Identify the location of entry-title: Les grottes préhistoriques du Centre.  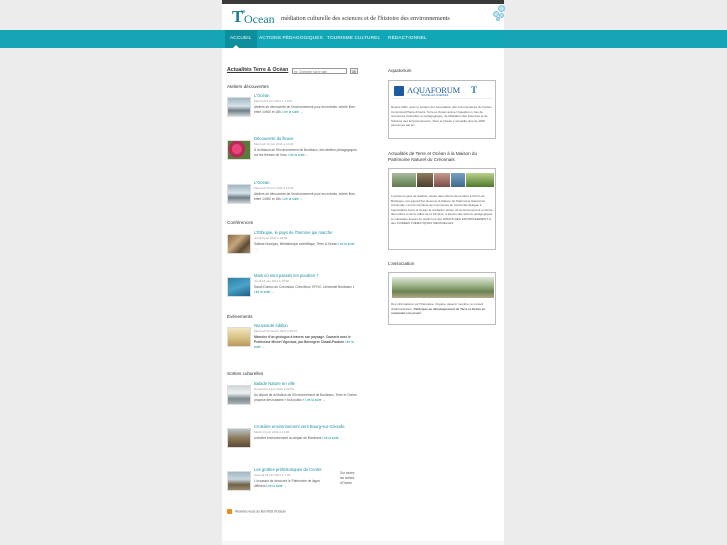
(288, 469).